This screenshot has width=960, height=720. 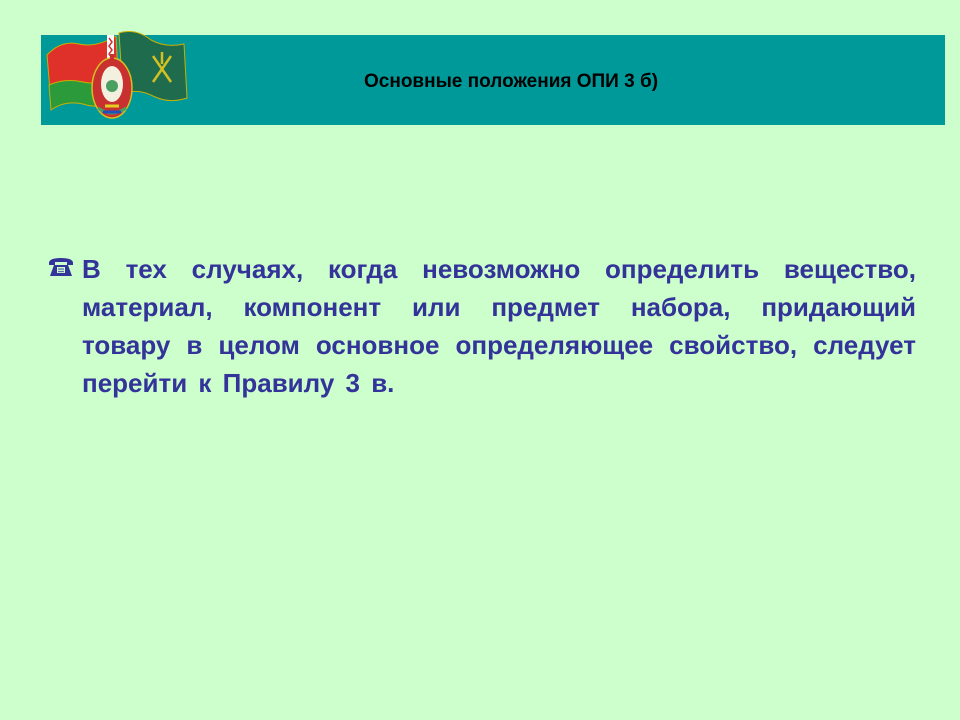 I want to click on belarus-flags-and-coat-of-arms-icon, so click(x=117, y=75).